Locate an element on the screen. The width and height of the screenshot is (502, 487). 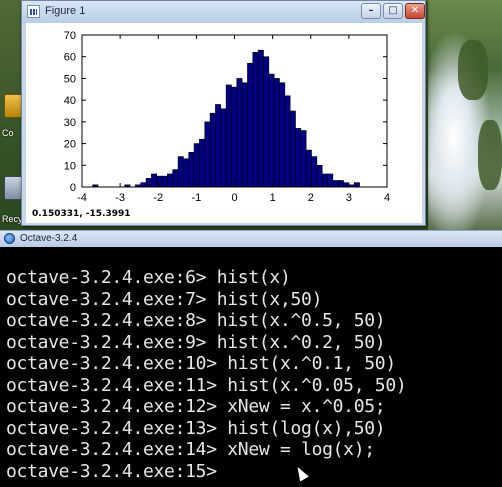
octave-app-icon is located at coordinates (9, 238).